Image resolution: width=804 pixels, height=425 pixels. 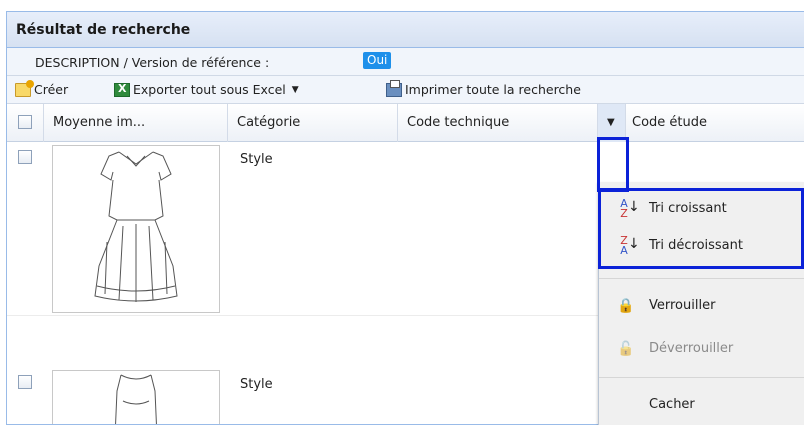 What do you see at coordinates (103, 30) in the screenshot?
I see `panel-title: Résultat de recherche` at bounding box center [103, 30].